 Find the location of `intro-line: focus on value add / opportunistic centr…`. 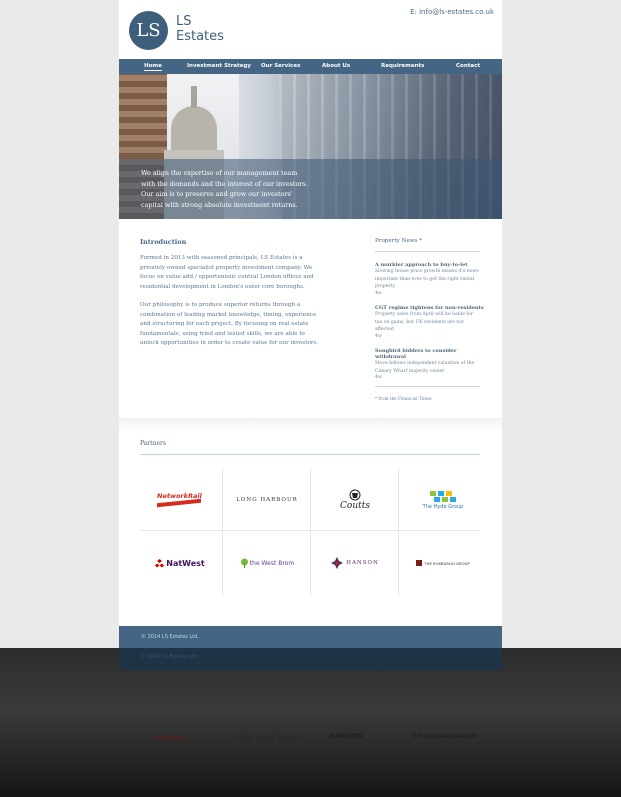

intro-line: focus on value add / opportunistic centr… is located at coordinates (227, 277).